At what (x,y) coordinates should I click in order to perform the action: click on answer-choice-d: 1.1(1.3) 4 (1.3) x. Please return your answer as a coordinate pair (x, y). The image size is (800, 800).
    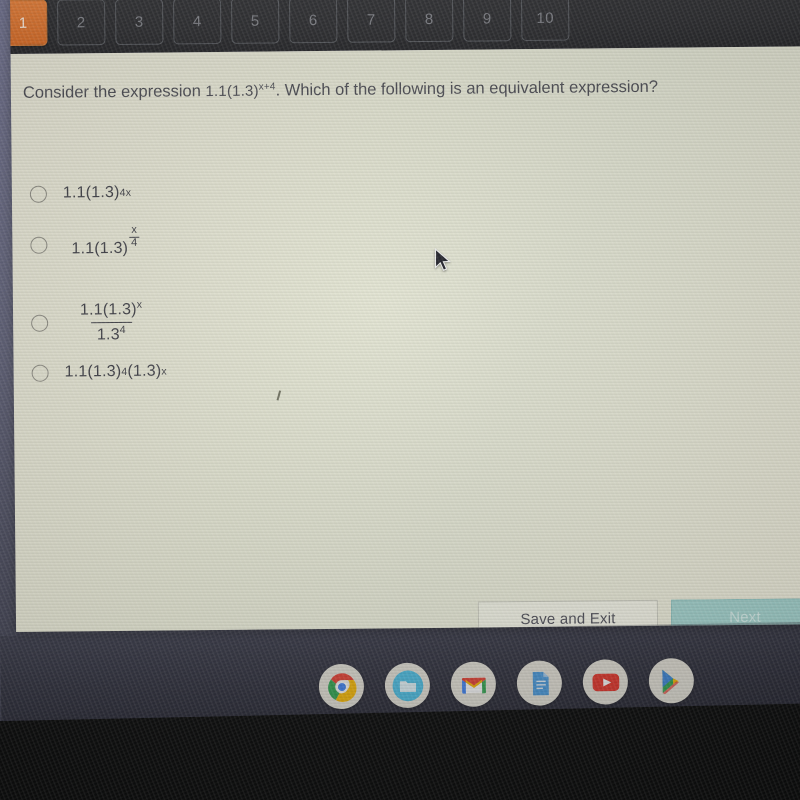
    Looking at the image, I should click on (99, 372).